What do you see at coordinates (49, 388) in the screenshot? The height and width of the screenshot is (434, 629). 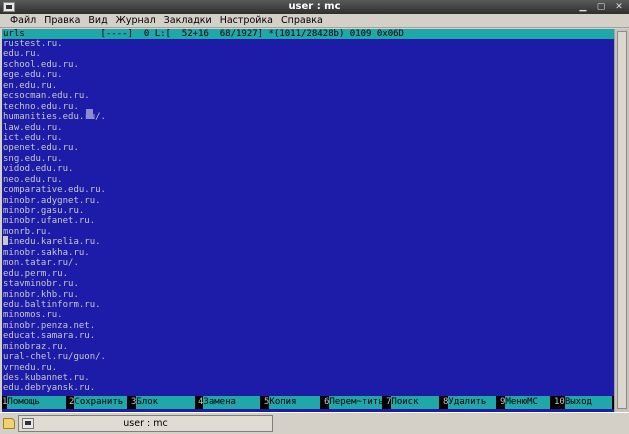 I see `text-line: edu.debryansk.ru.` at bounding box center [49, 388].